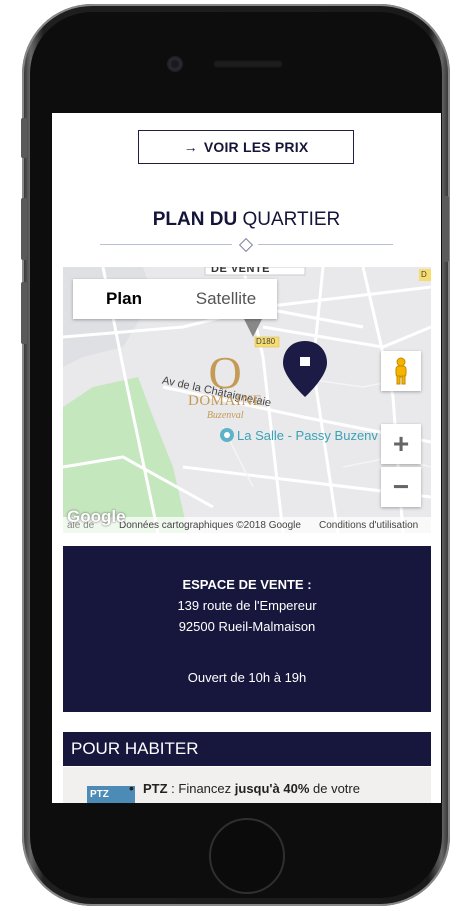  What do you see at coordinates (307, 435) in the screenshot?
I see `poi-la-salle: La Salle - Passy Buzenv` at bounding box center [307, 435].